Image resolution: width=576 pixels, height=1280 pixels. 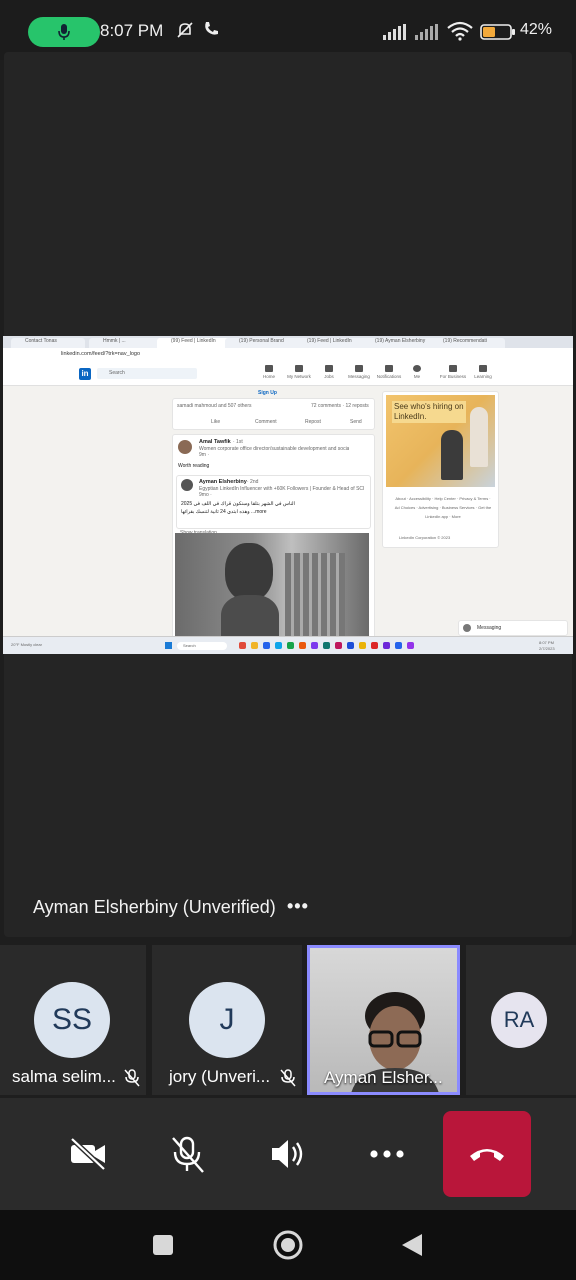 I want to click on nav-jobs: Jobs, so click(x=329, y=372).